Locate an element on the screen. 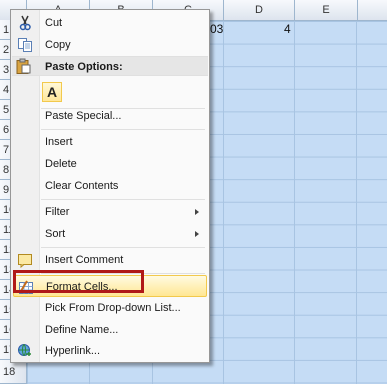 This screenshot has width=387, height=384. clipboard-icon is located at coordinates (23, 66).